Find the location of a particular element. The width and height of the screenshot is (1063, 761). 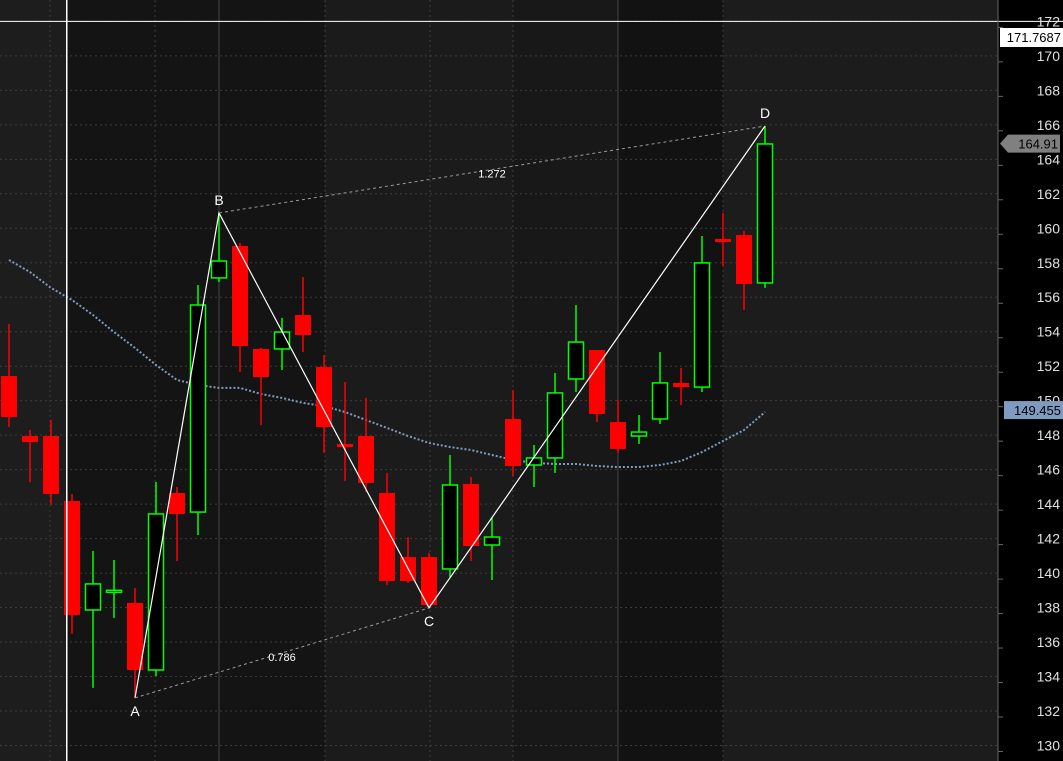

axis-tick-label: 168 is located at coordinates (1049, 90).